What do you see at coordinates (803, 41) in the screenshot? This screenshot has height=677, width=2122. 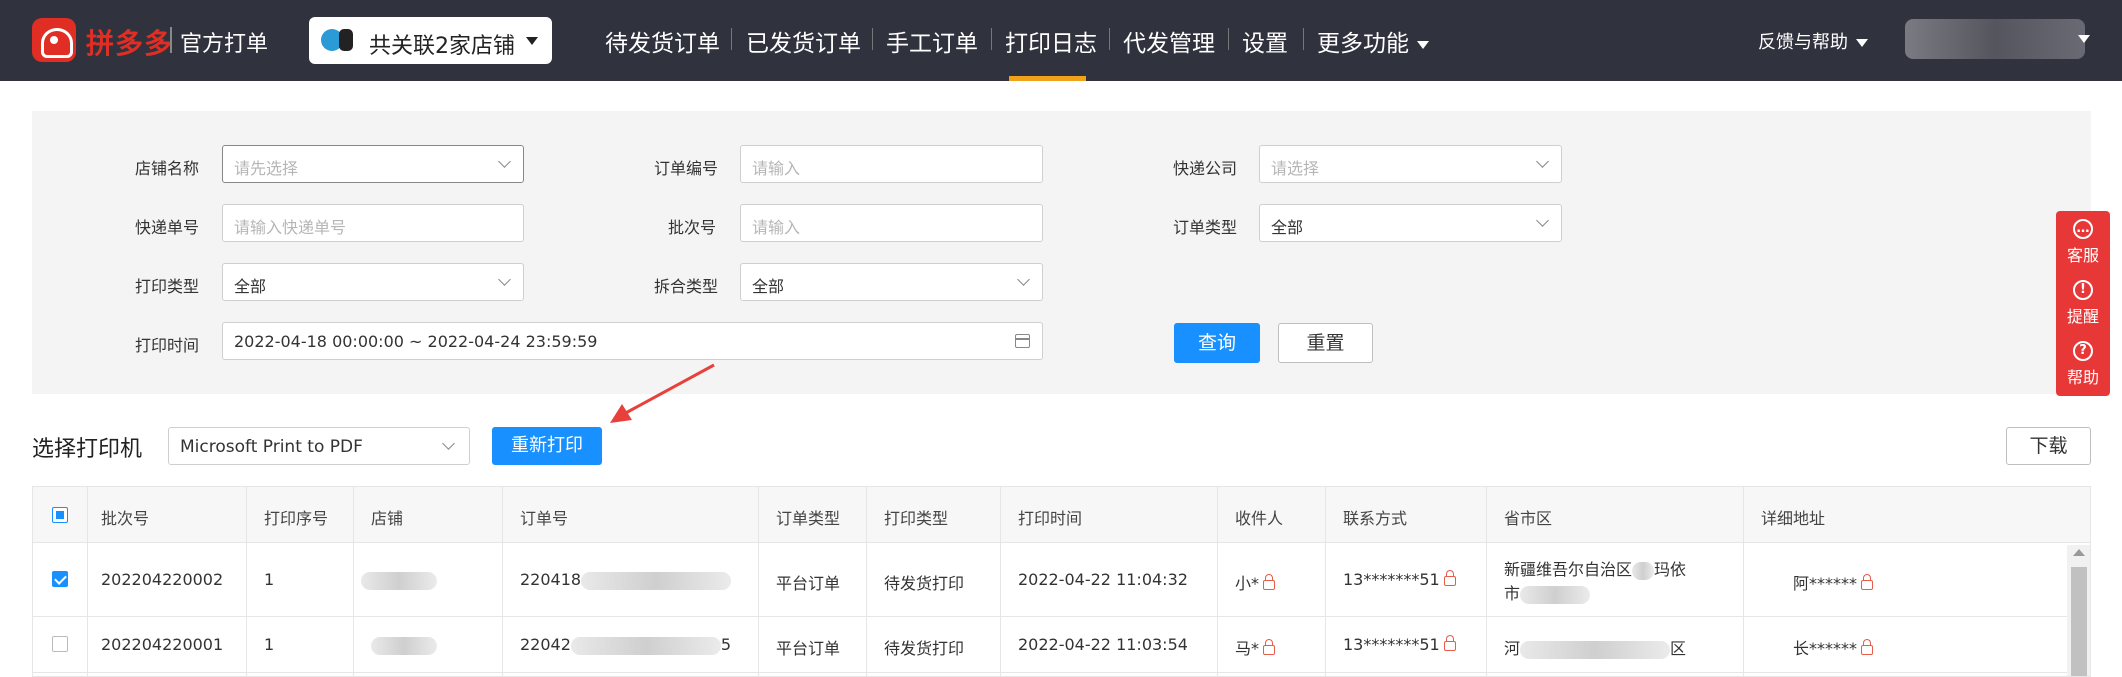 I see `nav-shipped-orders: 已发货订单` at bounding box center [803, 41].